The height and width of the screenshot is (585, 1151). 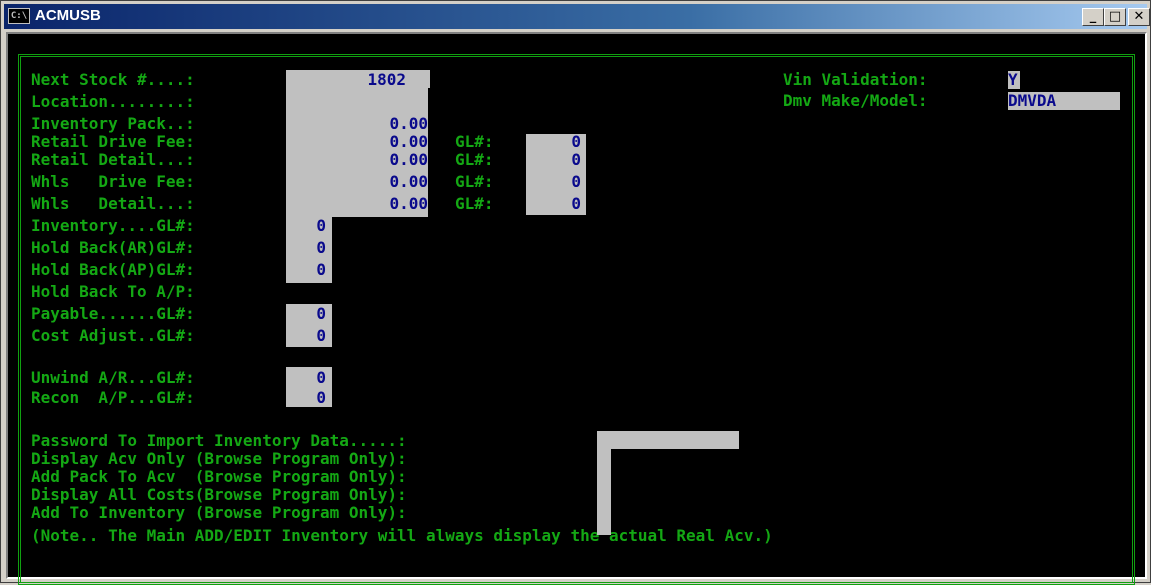 What do you see at coordinates (408, 159) in the screenshot?
I see `retail-detail-value: 0.00` at bounding box center [408, 159].